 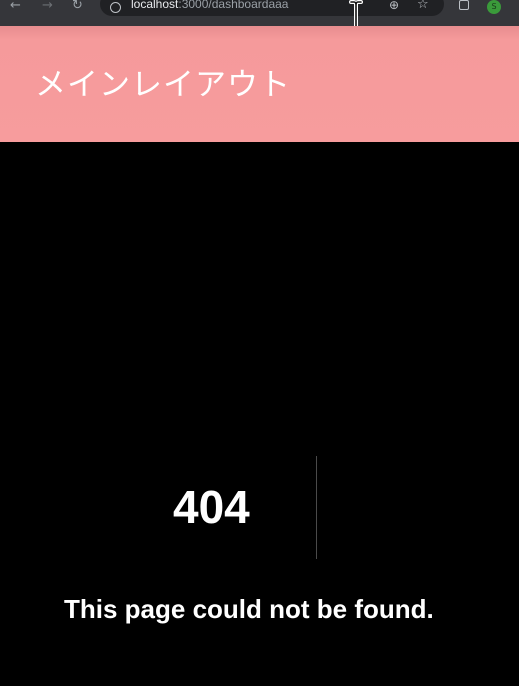 What do you see at coordinates (211, 507) in the screenshot?
I see `error-code: 404` at bounding box center [211, 507].